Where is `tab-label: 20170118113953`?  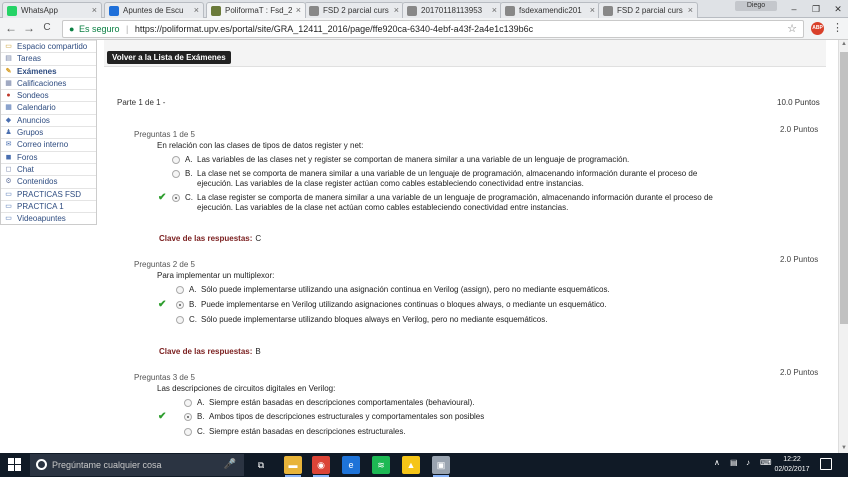 tab-label: 20170118113953 is located at coordinates (452, 10).